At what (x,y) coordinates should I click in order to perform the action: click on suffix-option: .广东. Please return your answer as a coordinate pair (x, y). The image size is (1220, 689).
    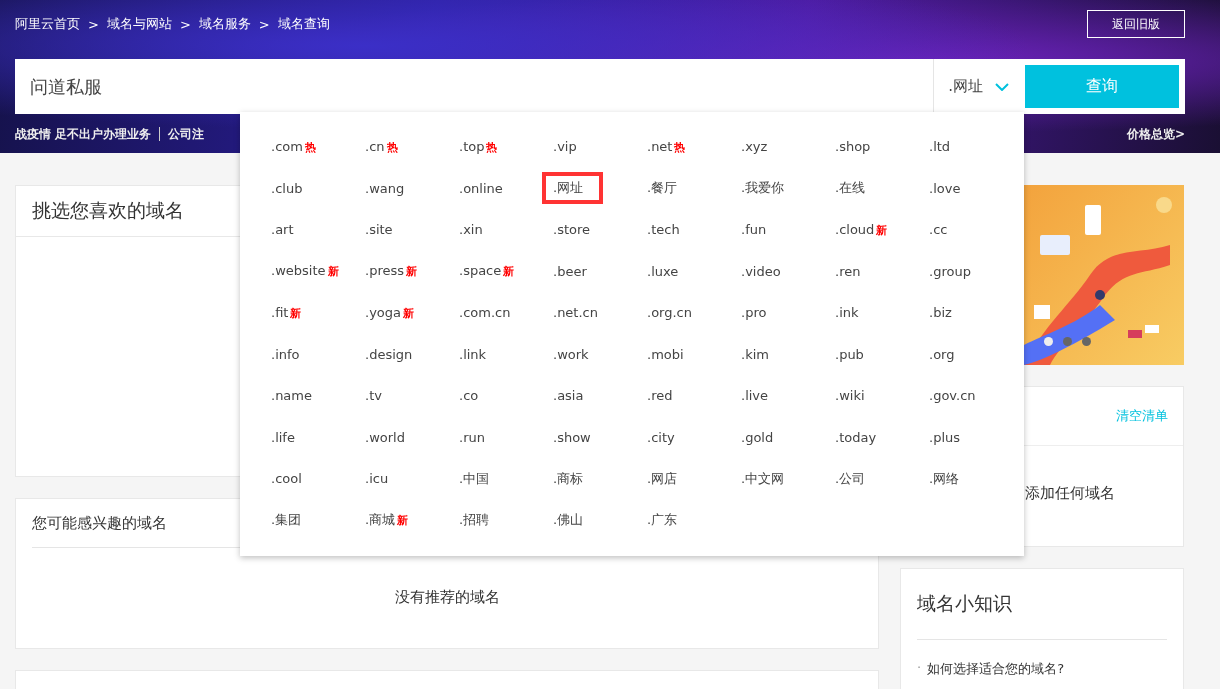
    Looking at the image, I should click on (662, 520).